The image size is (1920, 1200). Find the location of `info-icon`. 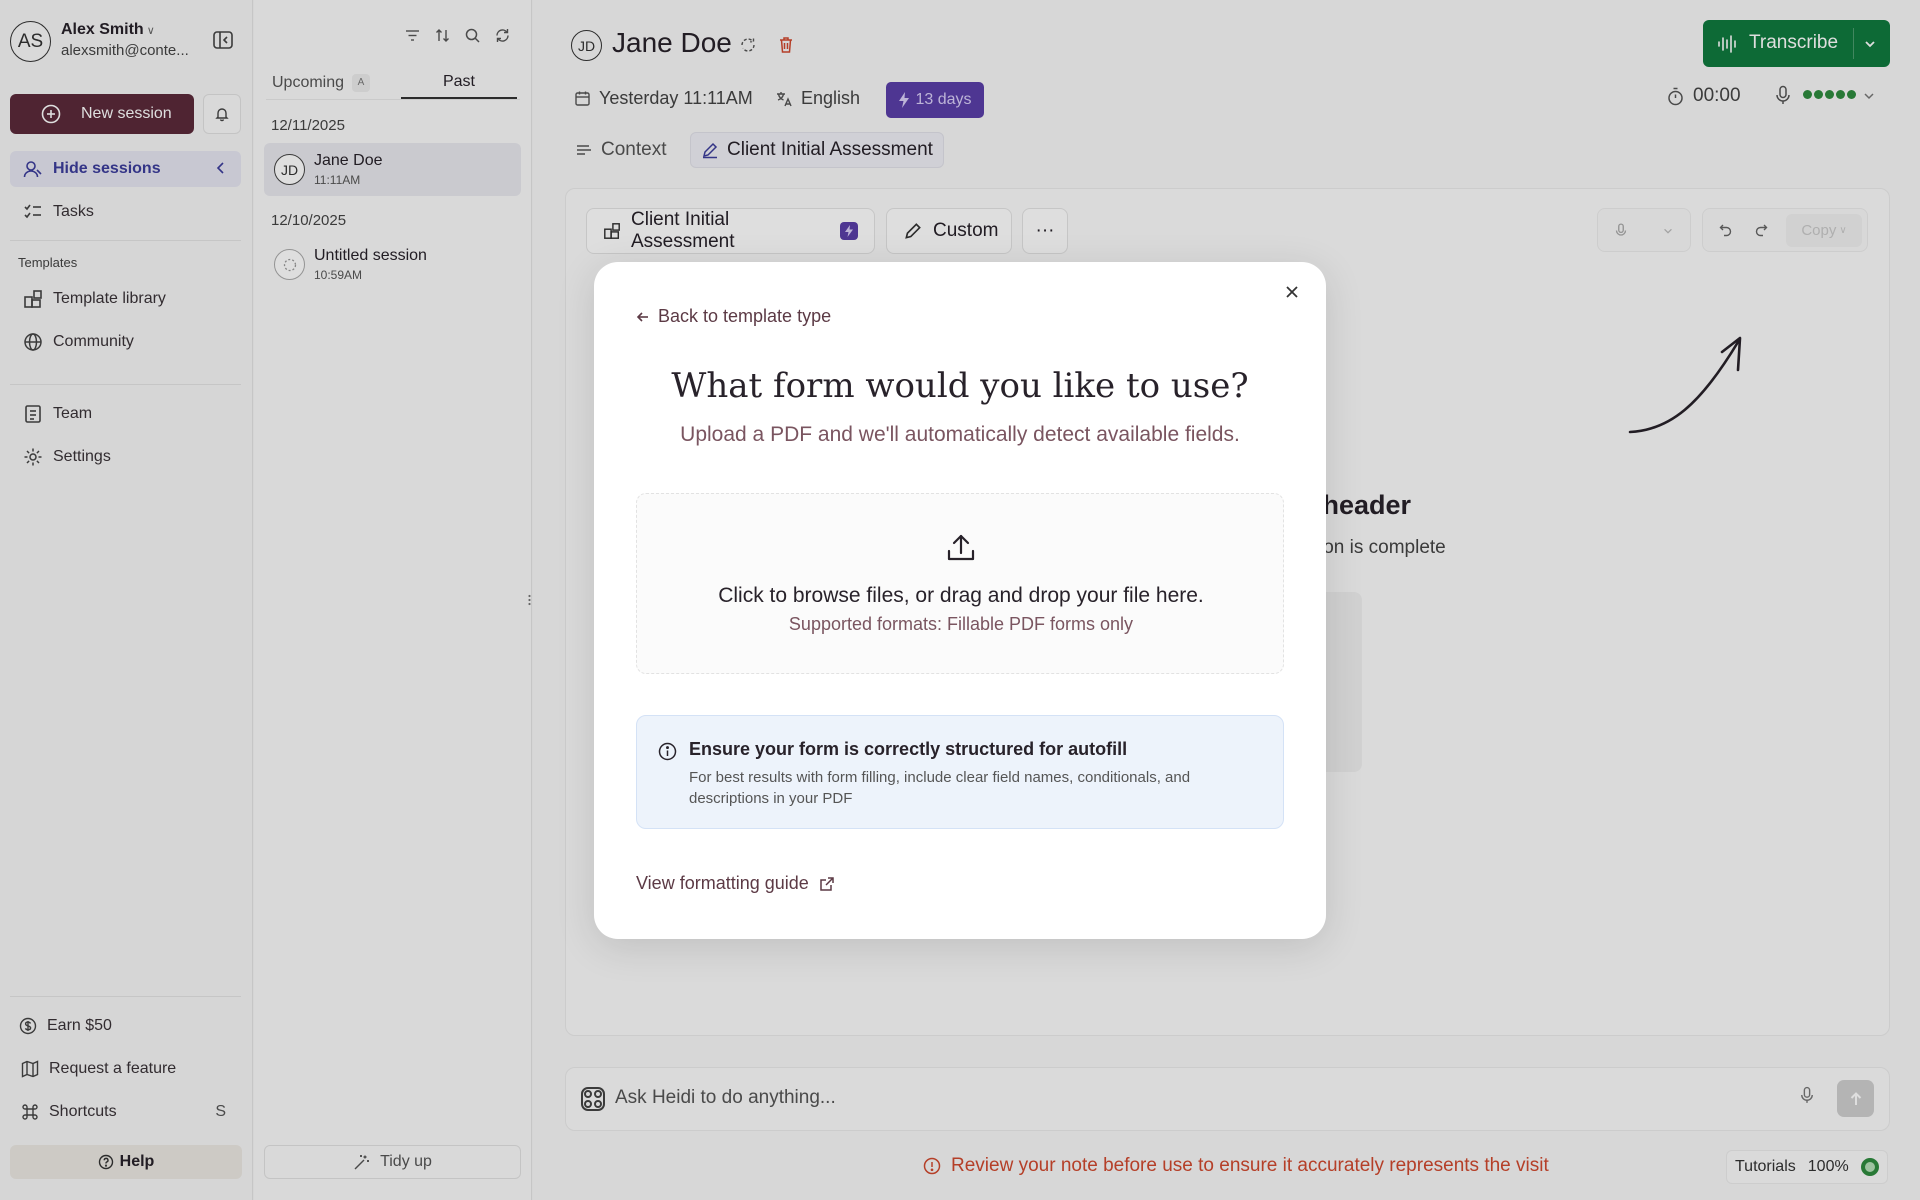

info-icon is located at coordinates (667, 751).